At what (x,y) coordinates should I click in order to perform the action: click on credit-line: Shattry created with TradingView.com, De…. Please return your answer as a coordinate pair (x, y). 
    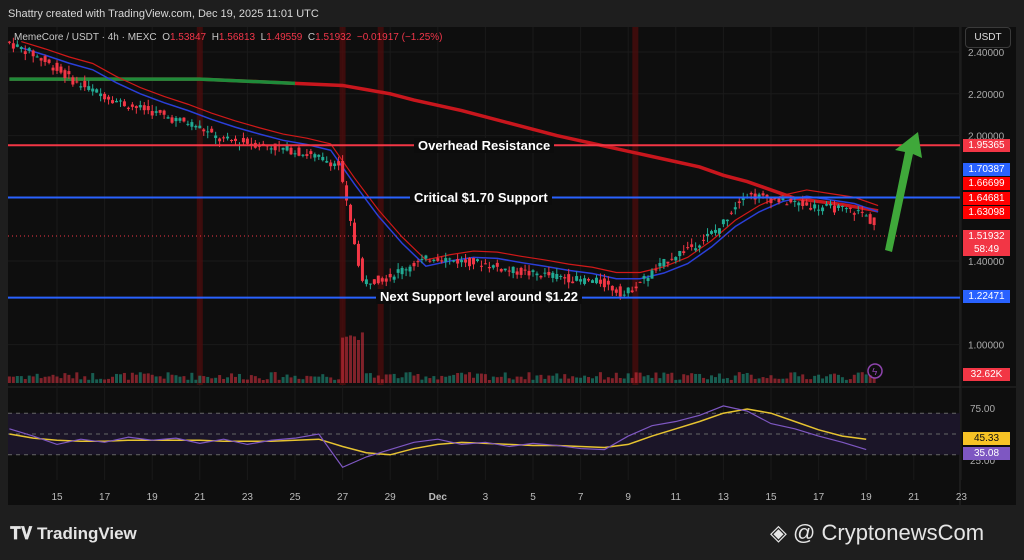
    Looking at the image, I should click on (163, 14).